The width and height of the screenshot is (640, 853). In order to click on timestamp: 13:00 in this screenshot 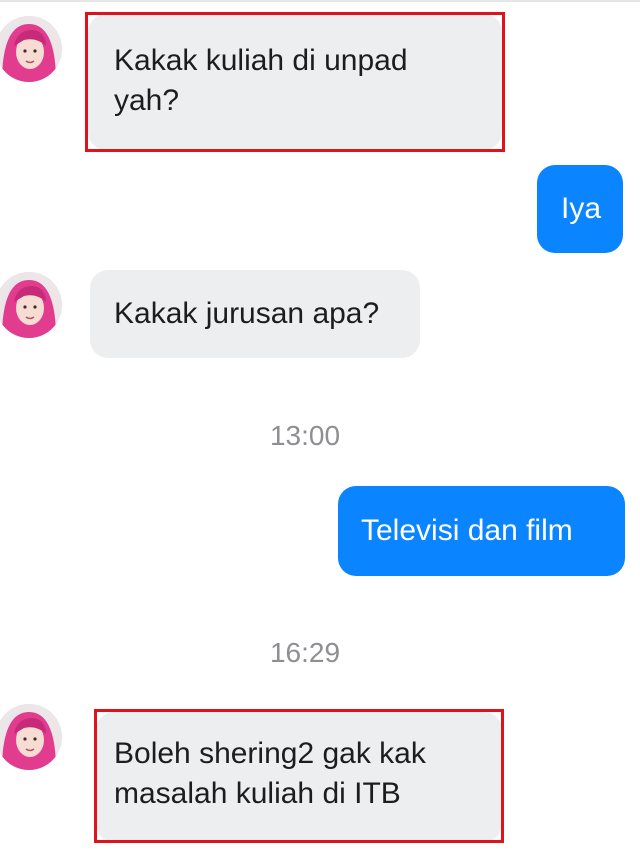, I will do `click(305, 435)`.